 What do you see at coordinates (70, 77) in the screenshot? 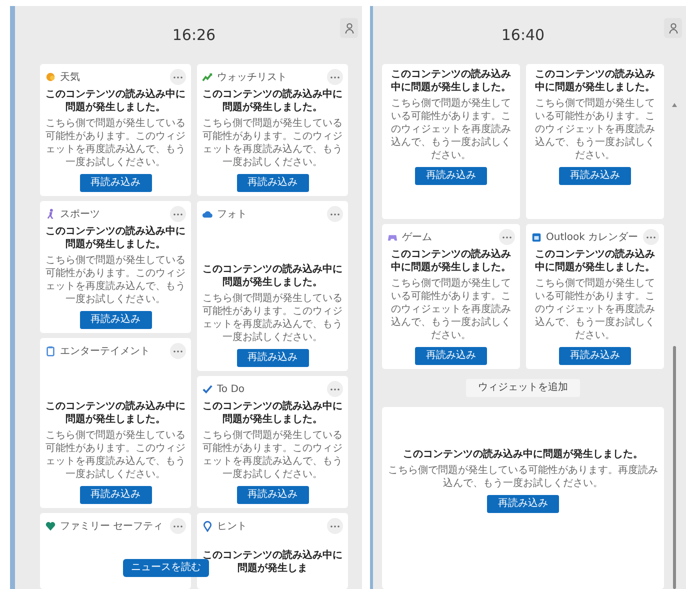
I see `widget-title: 天気` at bounding box center [70, 77].